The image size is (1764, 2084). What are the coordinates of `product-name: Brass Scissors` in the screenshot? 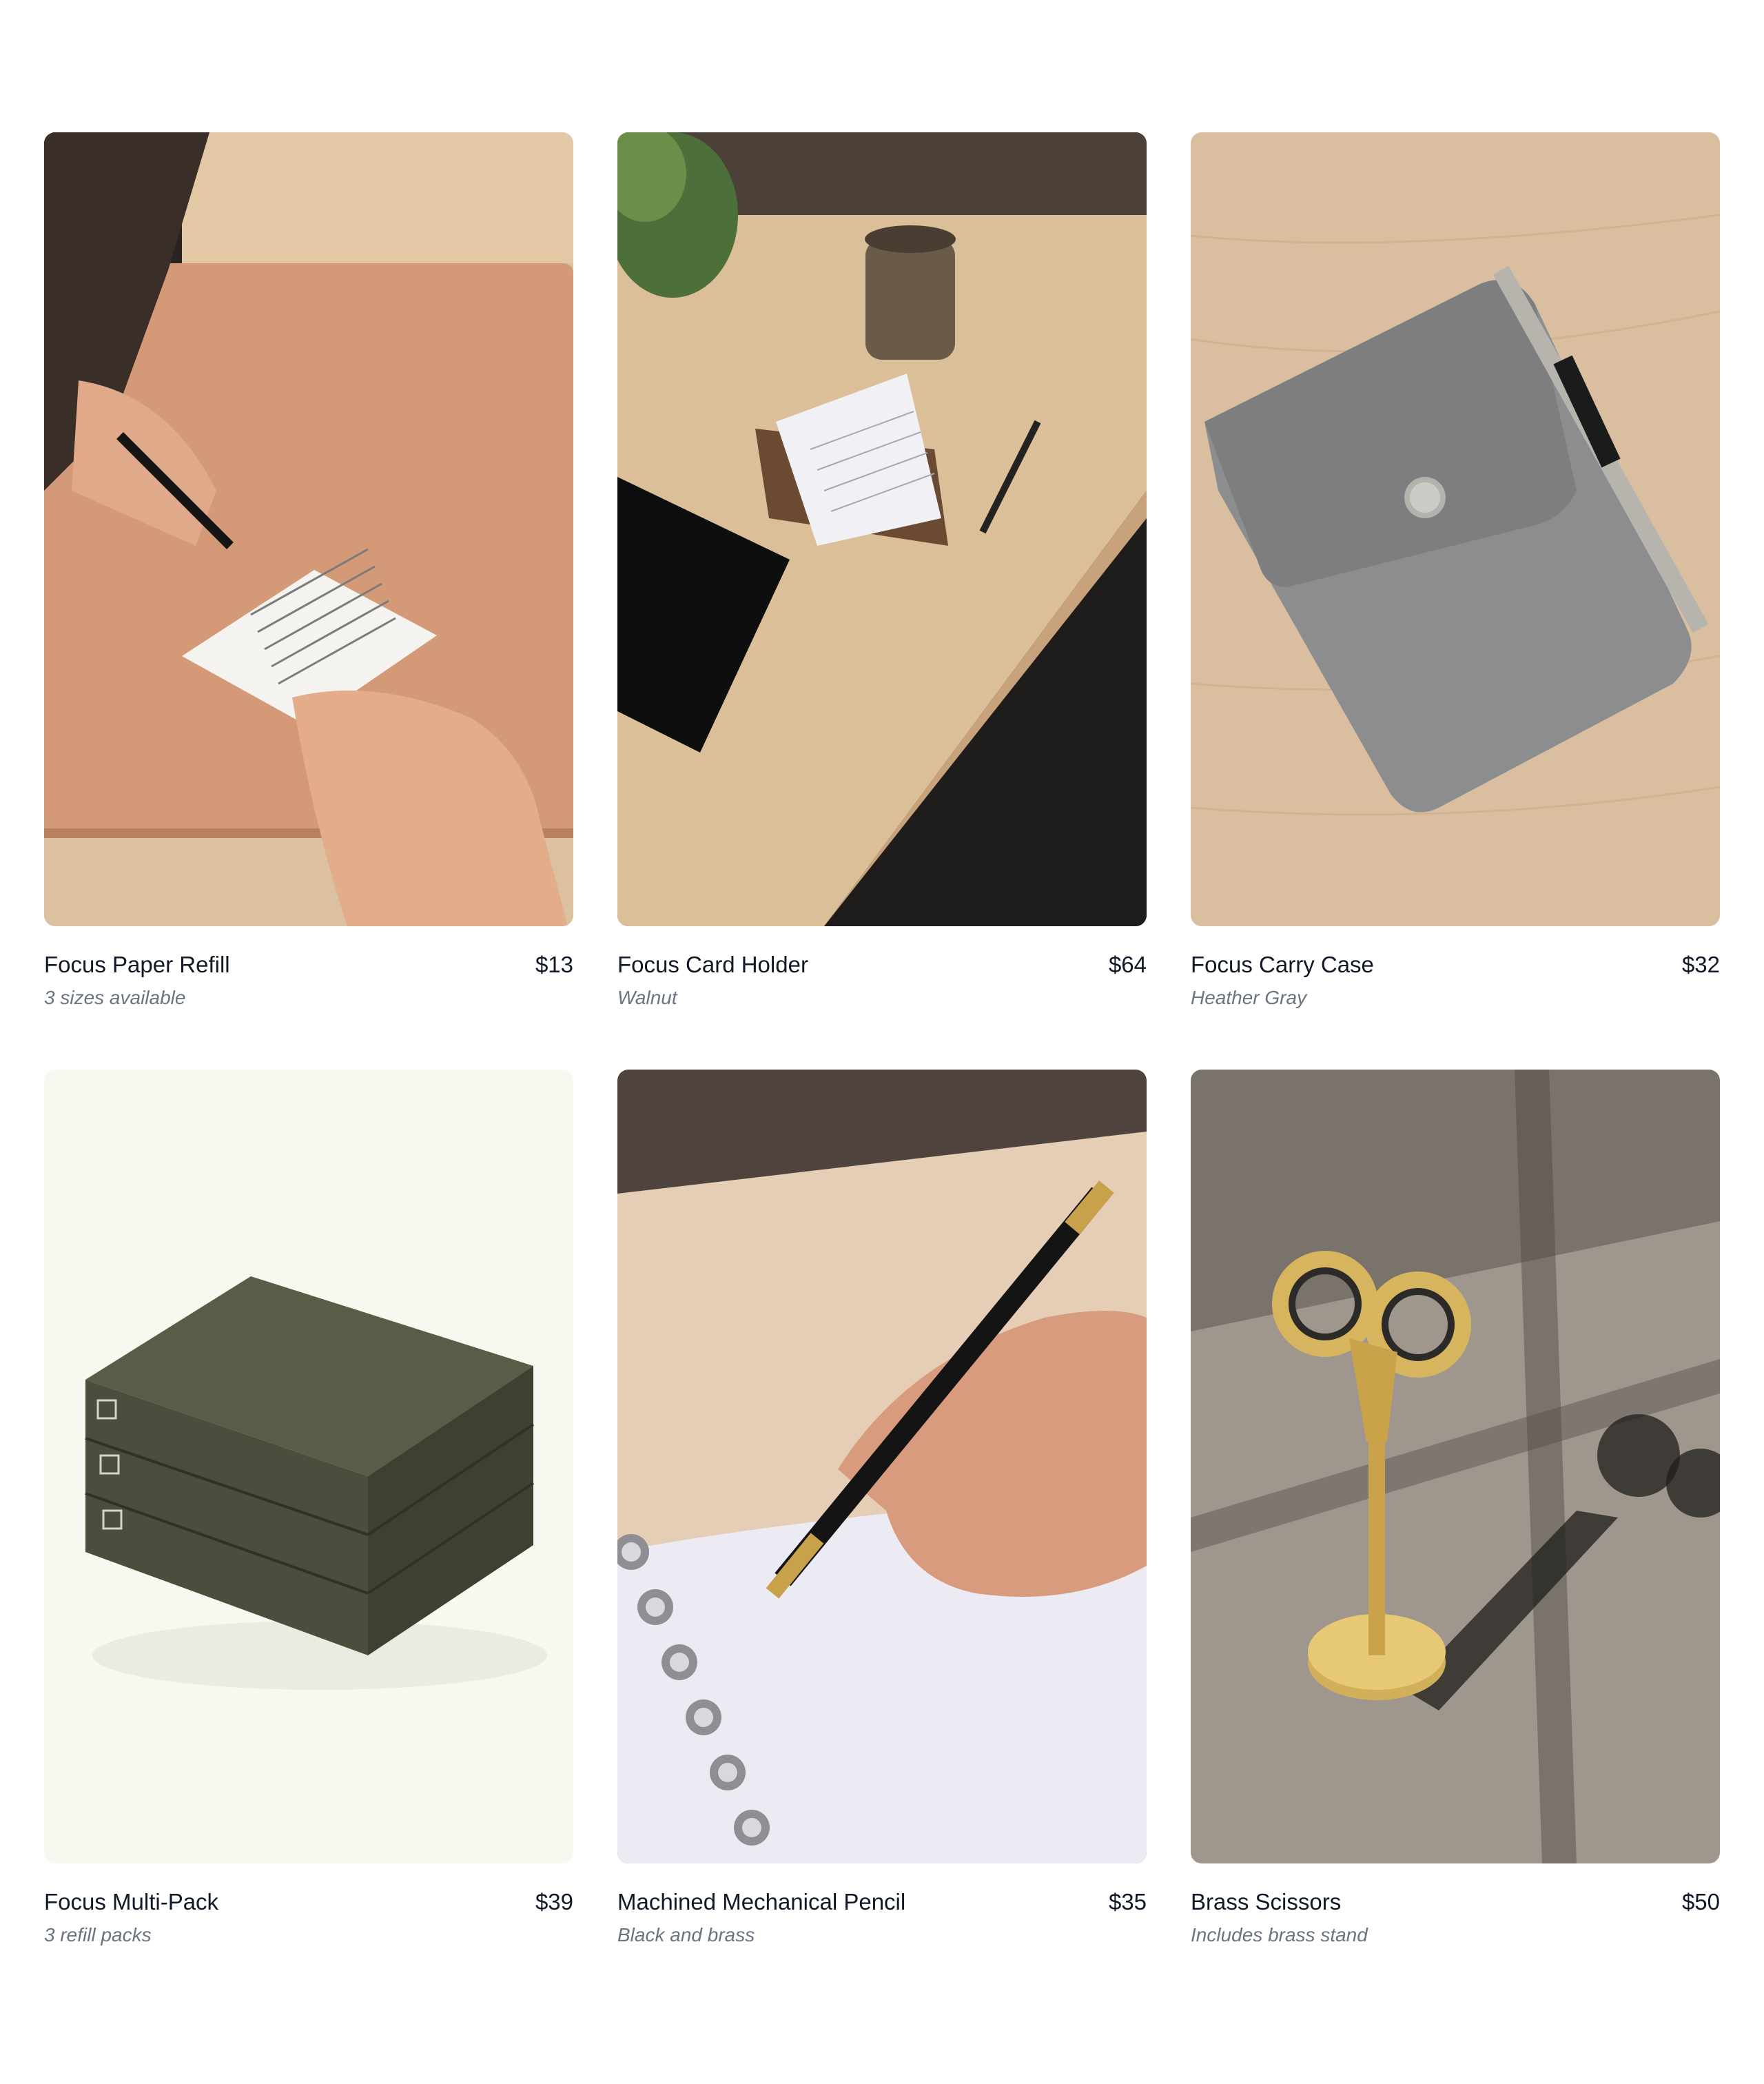 It's located at (1266, 1901).